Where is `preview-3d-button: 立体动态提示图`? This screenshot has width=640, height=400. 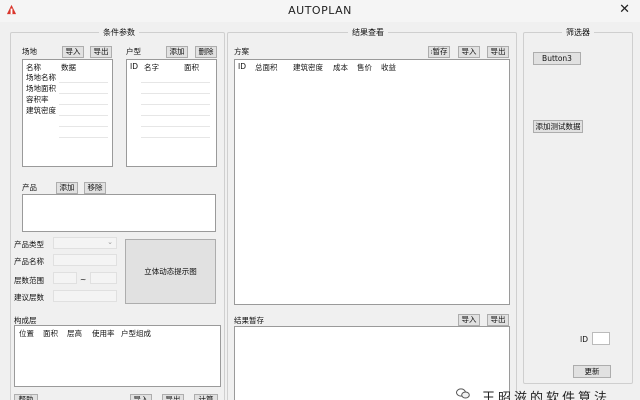
preview-3d-button: 立体动态提示图 is located at coordinates (170, 271).